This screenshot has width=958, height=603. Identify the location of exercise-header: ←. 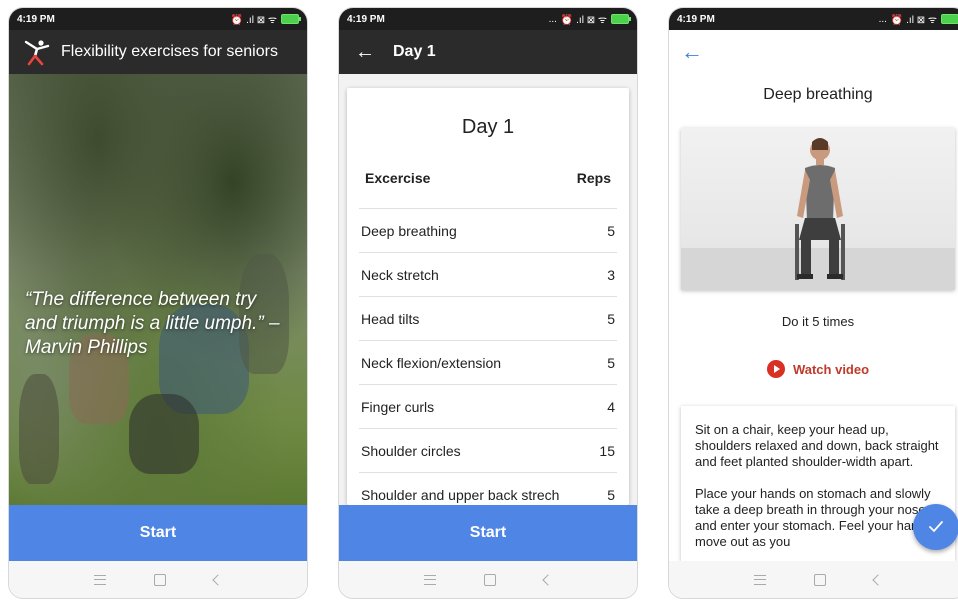
(813, 52).